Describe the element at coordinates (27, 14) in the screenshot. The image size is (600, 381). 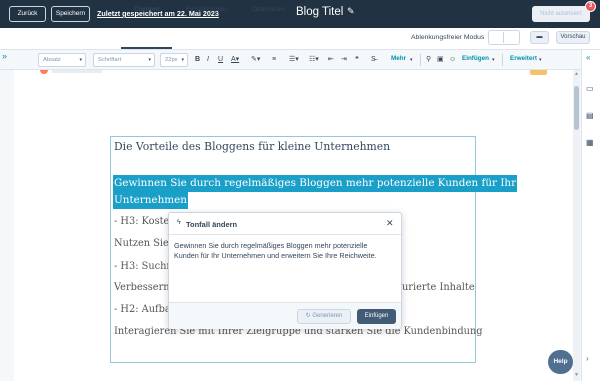
I see `back-button: Zurück` at that location.